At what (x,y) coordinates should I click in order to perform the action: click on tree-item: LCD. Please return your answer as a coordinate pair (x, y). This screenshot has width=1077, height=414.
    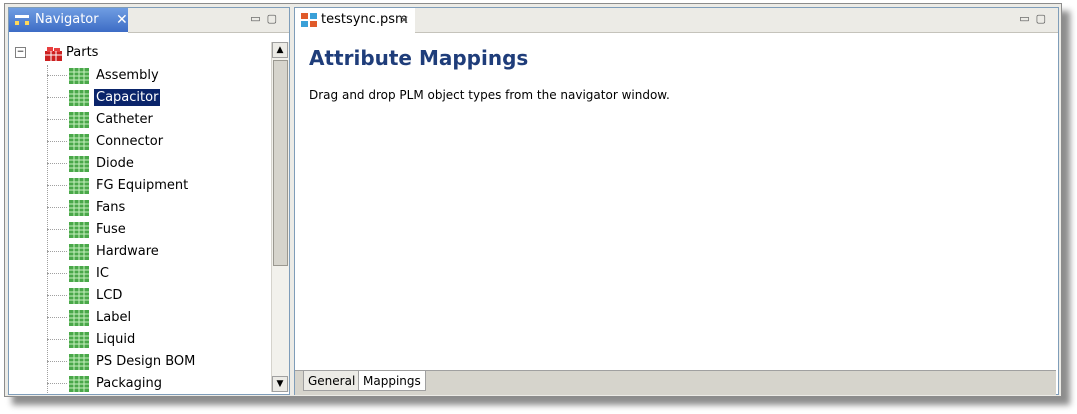
    Looking at the image, I should click on (152, 296).